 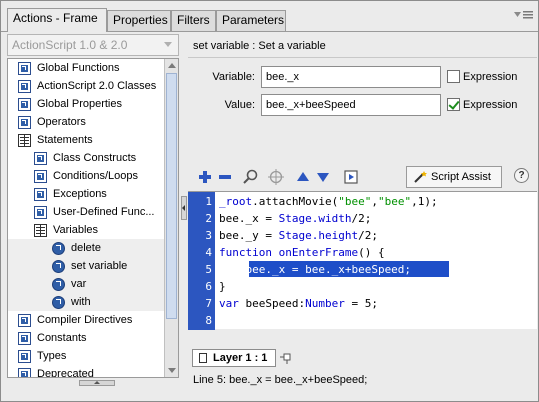 What do you see at coordinates (251, 177) in the screenshot?
I see `find-icon` at bounding box center [251, 177].